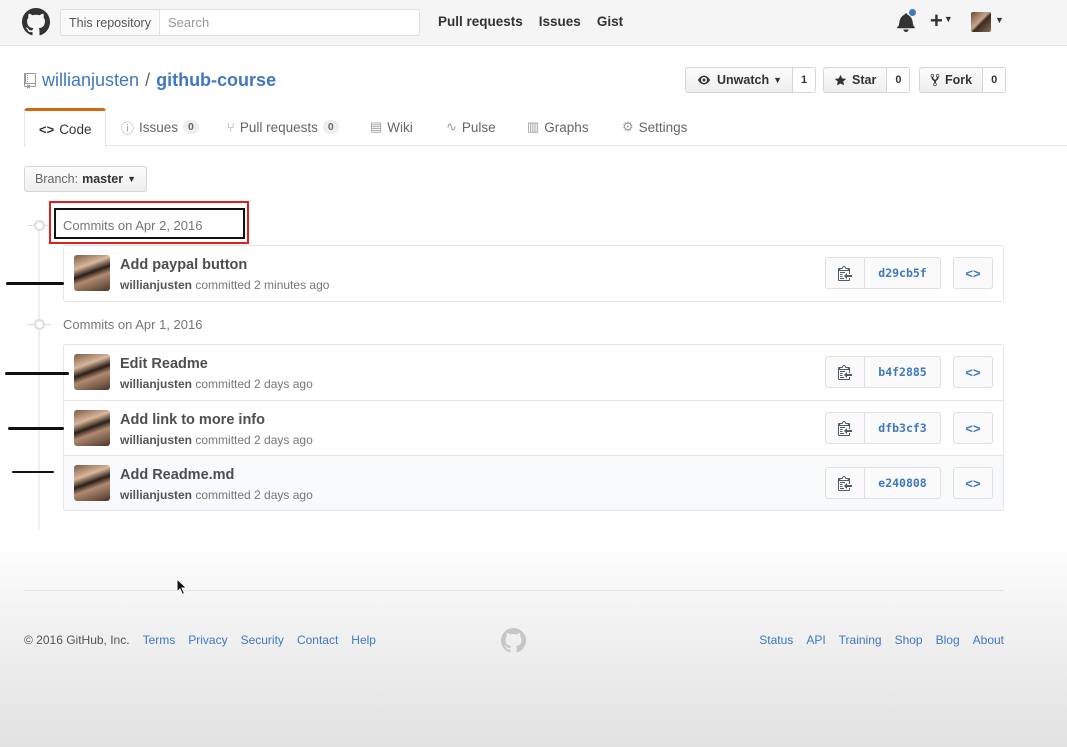  What do you see at coordinates (279, 22) in the screenshot?
I see `search-input` at bounding box center [279, 22].